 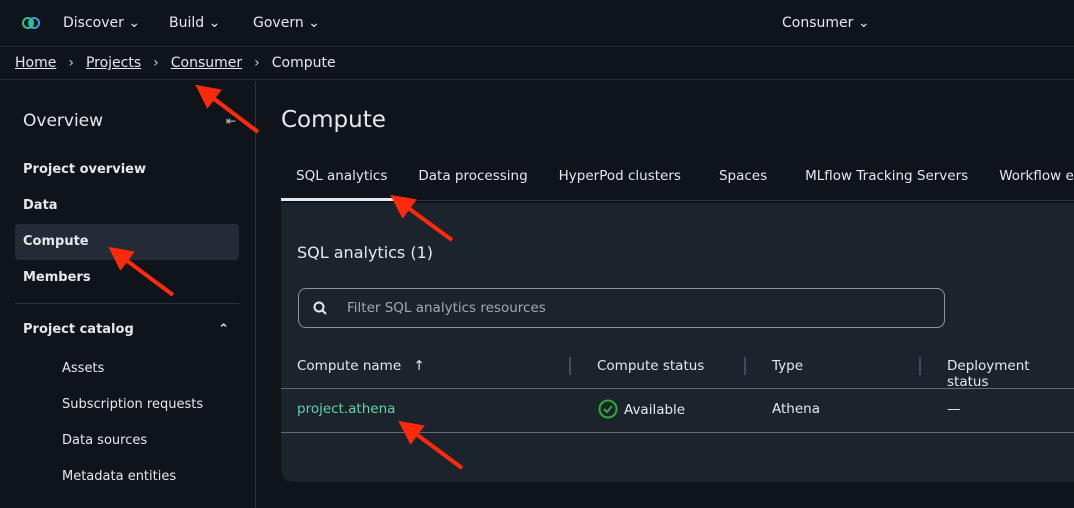 I want to click on sidebar-item-compute: Compute, so click(x=127, y=242).